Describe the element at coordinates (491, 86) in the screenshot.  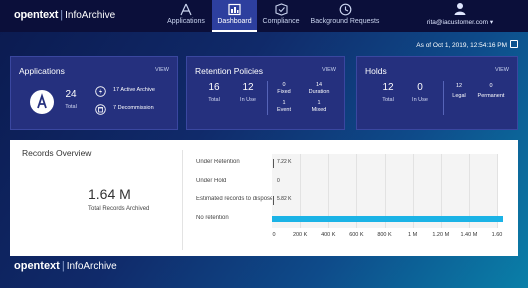
I see `holds-permanent-value: 0` at that location.